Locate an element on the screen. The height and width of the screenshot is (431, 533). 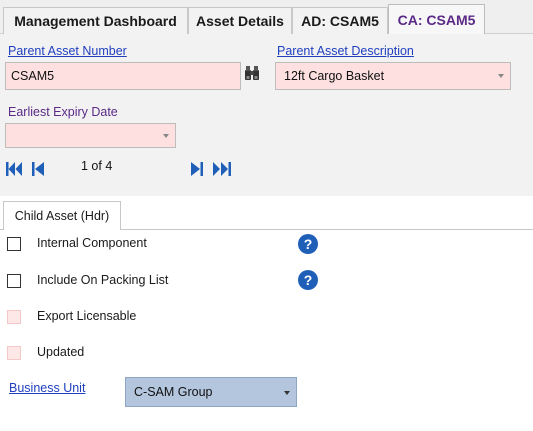
parent-asset-description-value: 12ft Cargo Basket is located at coordinates (334, 76).